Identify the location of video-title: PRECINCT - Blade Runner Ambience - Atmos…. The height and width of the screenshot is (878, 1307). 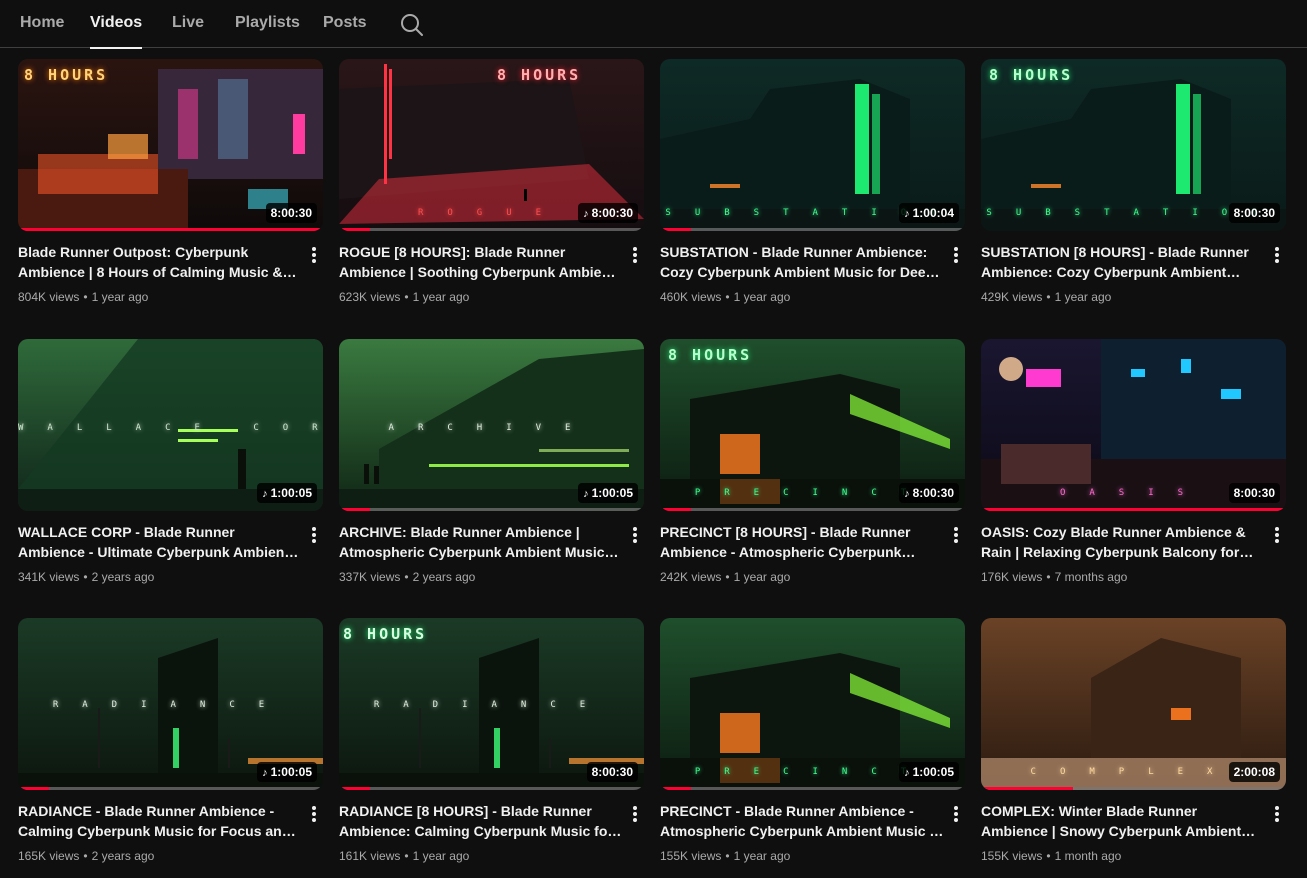
(802, 821).